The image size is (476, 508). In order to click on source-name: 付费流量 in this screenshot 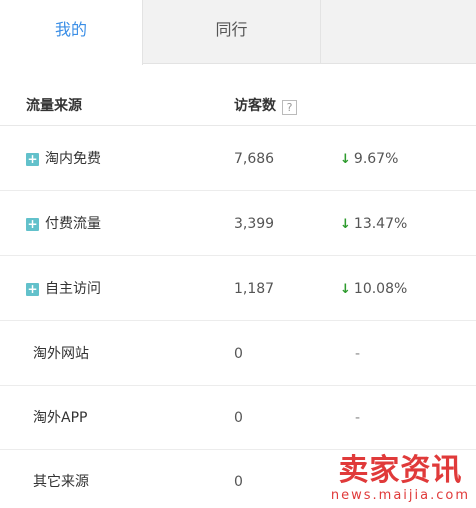, I will do `click(73, 224)`.